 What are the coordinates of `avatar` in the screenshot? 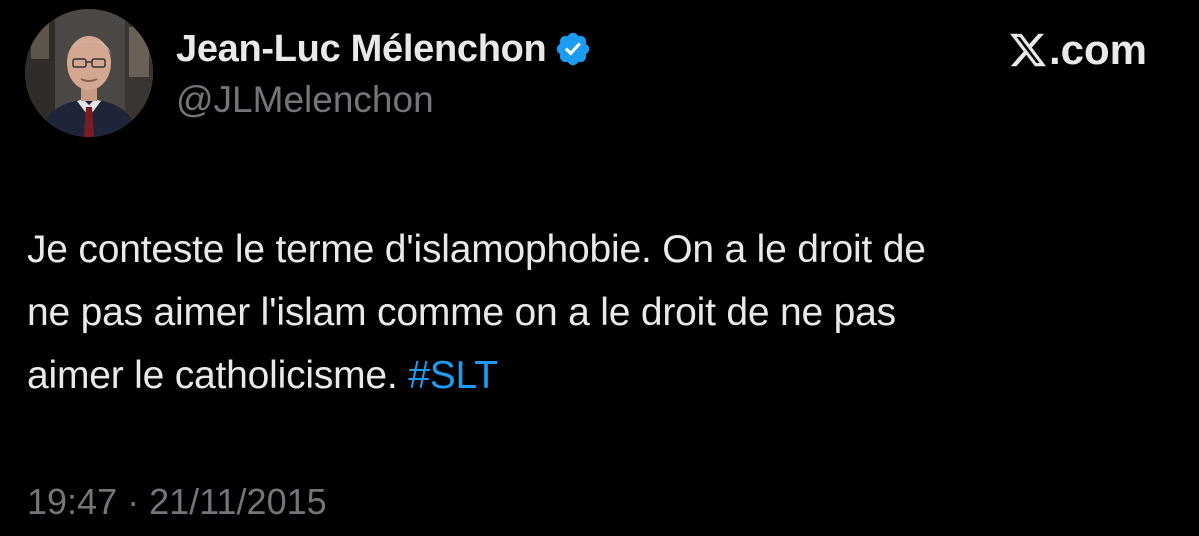 It's located at (89, 73).